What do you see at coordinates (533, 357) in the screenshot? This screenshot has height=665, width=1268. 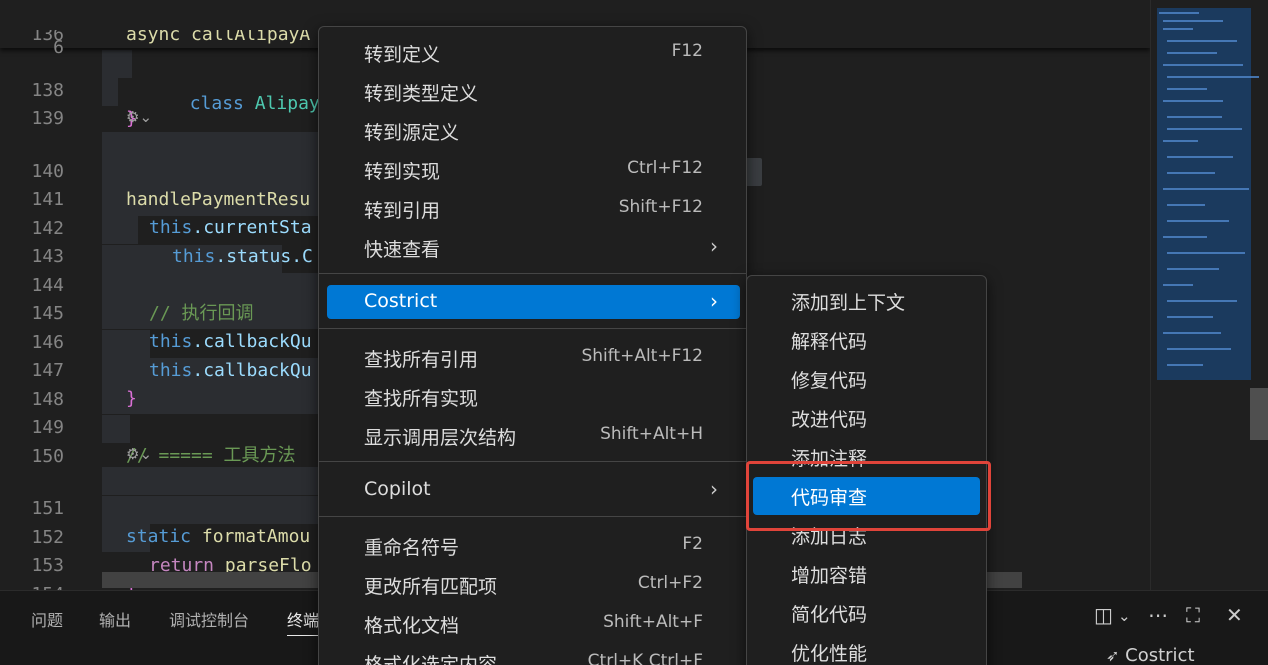 I see `menu-item-find-all-references: 查找所有引用 Shift+Alt+F12` at bounding box center [533, 357].